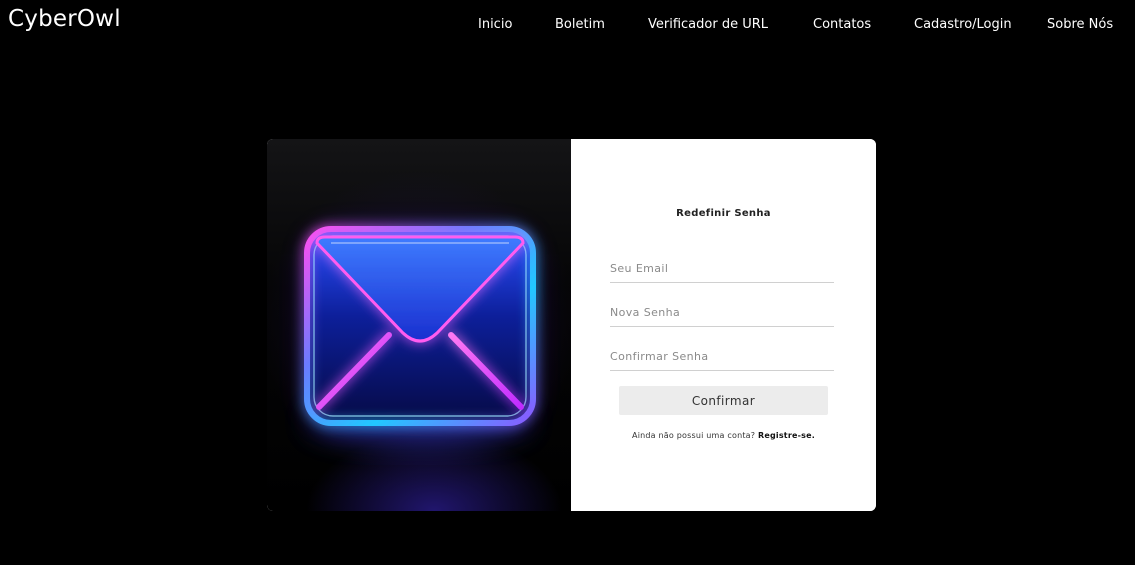 The width and height of the screenshot is (1135, 565). Describe the element at coordinates (842, 25) in the screenshot. I see `nav-item-contatos: Contatos` at that location.